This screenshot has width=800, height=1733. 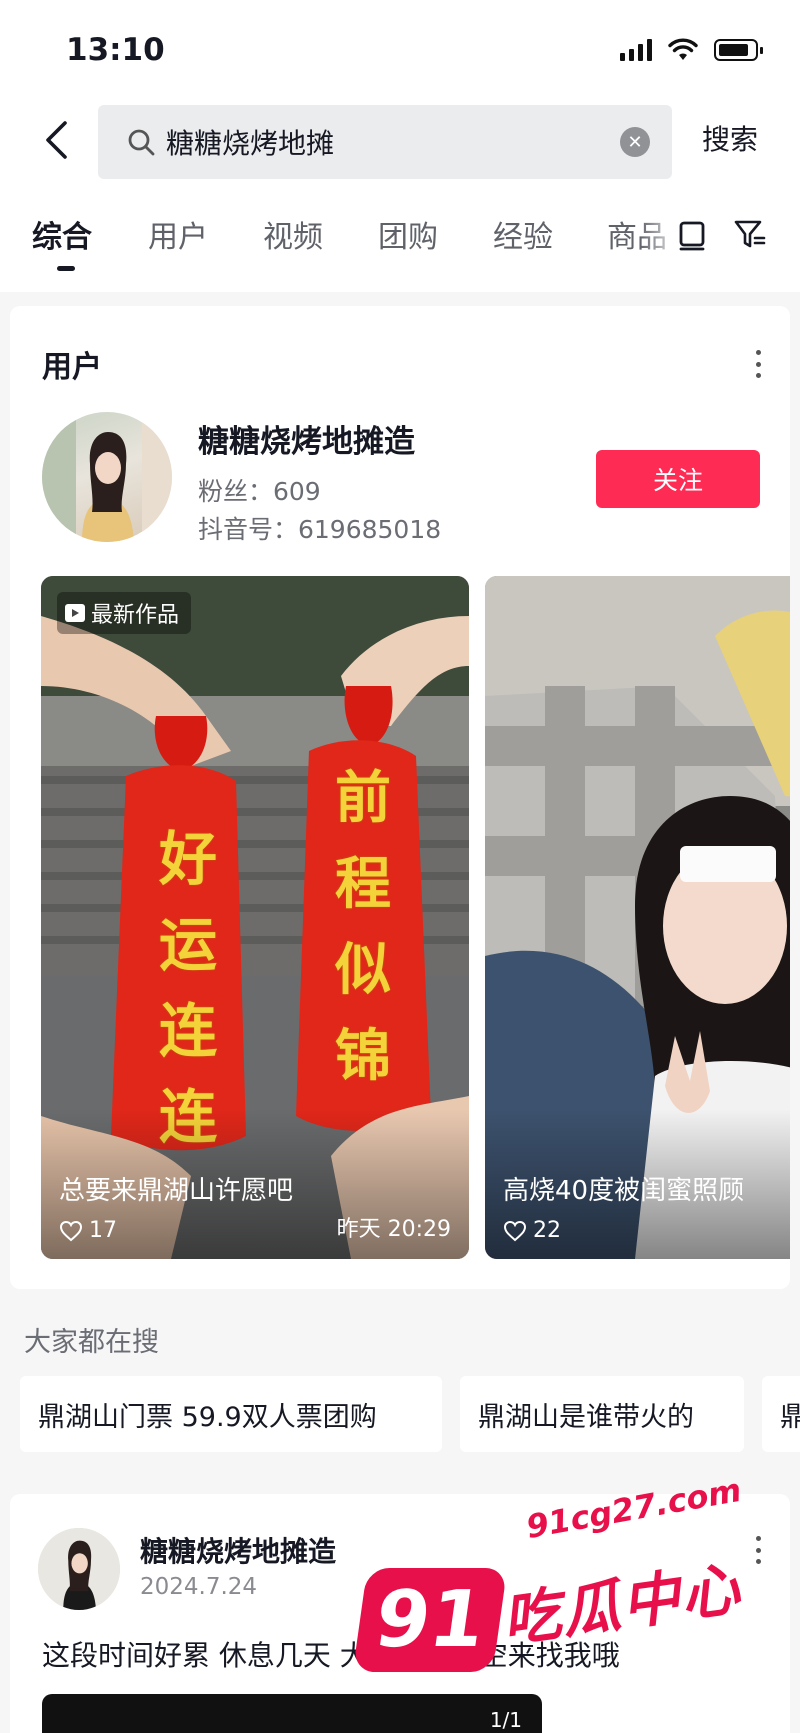 I want to click on post-media: 1/1, so click(x=292, y=1713).